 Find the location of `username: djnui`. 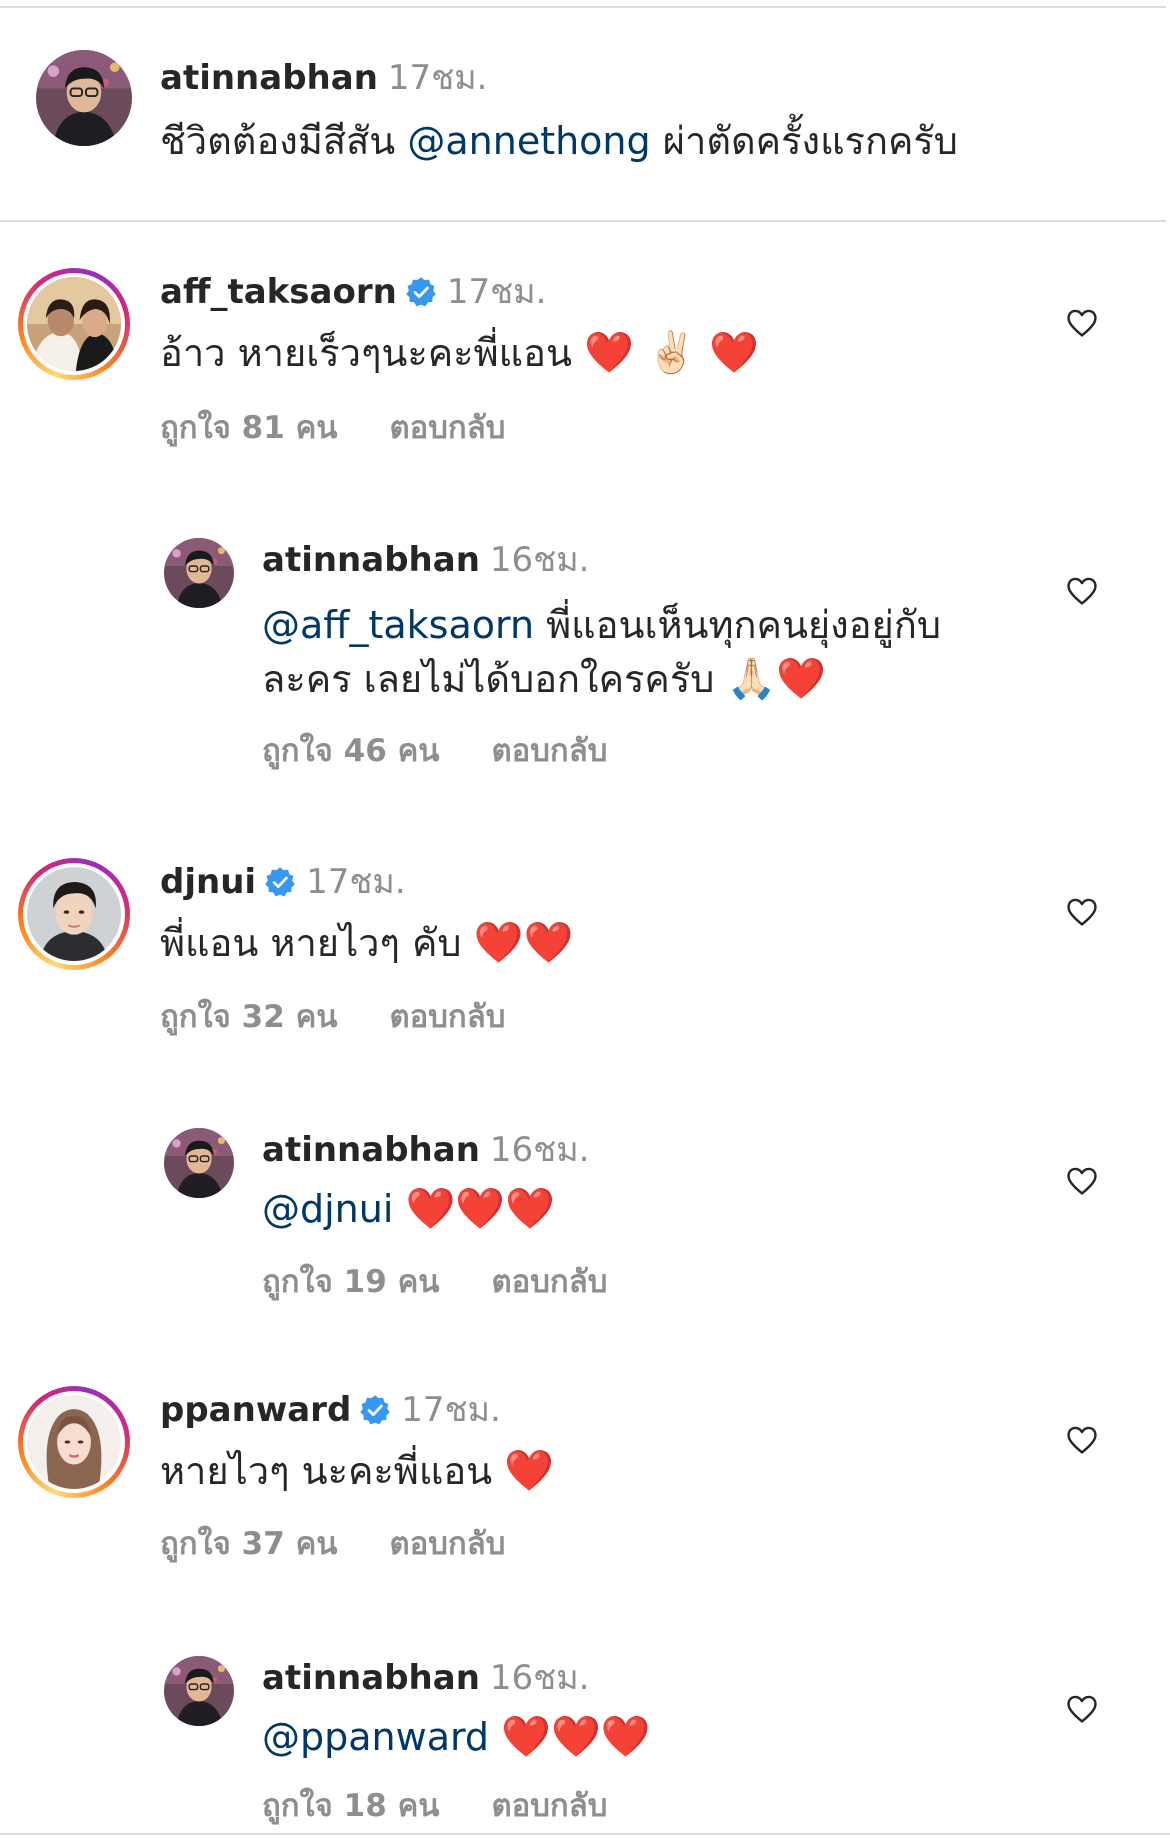

username: djnui is located at coordinates (208, 882).